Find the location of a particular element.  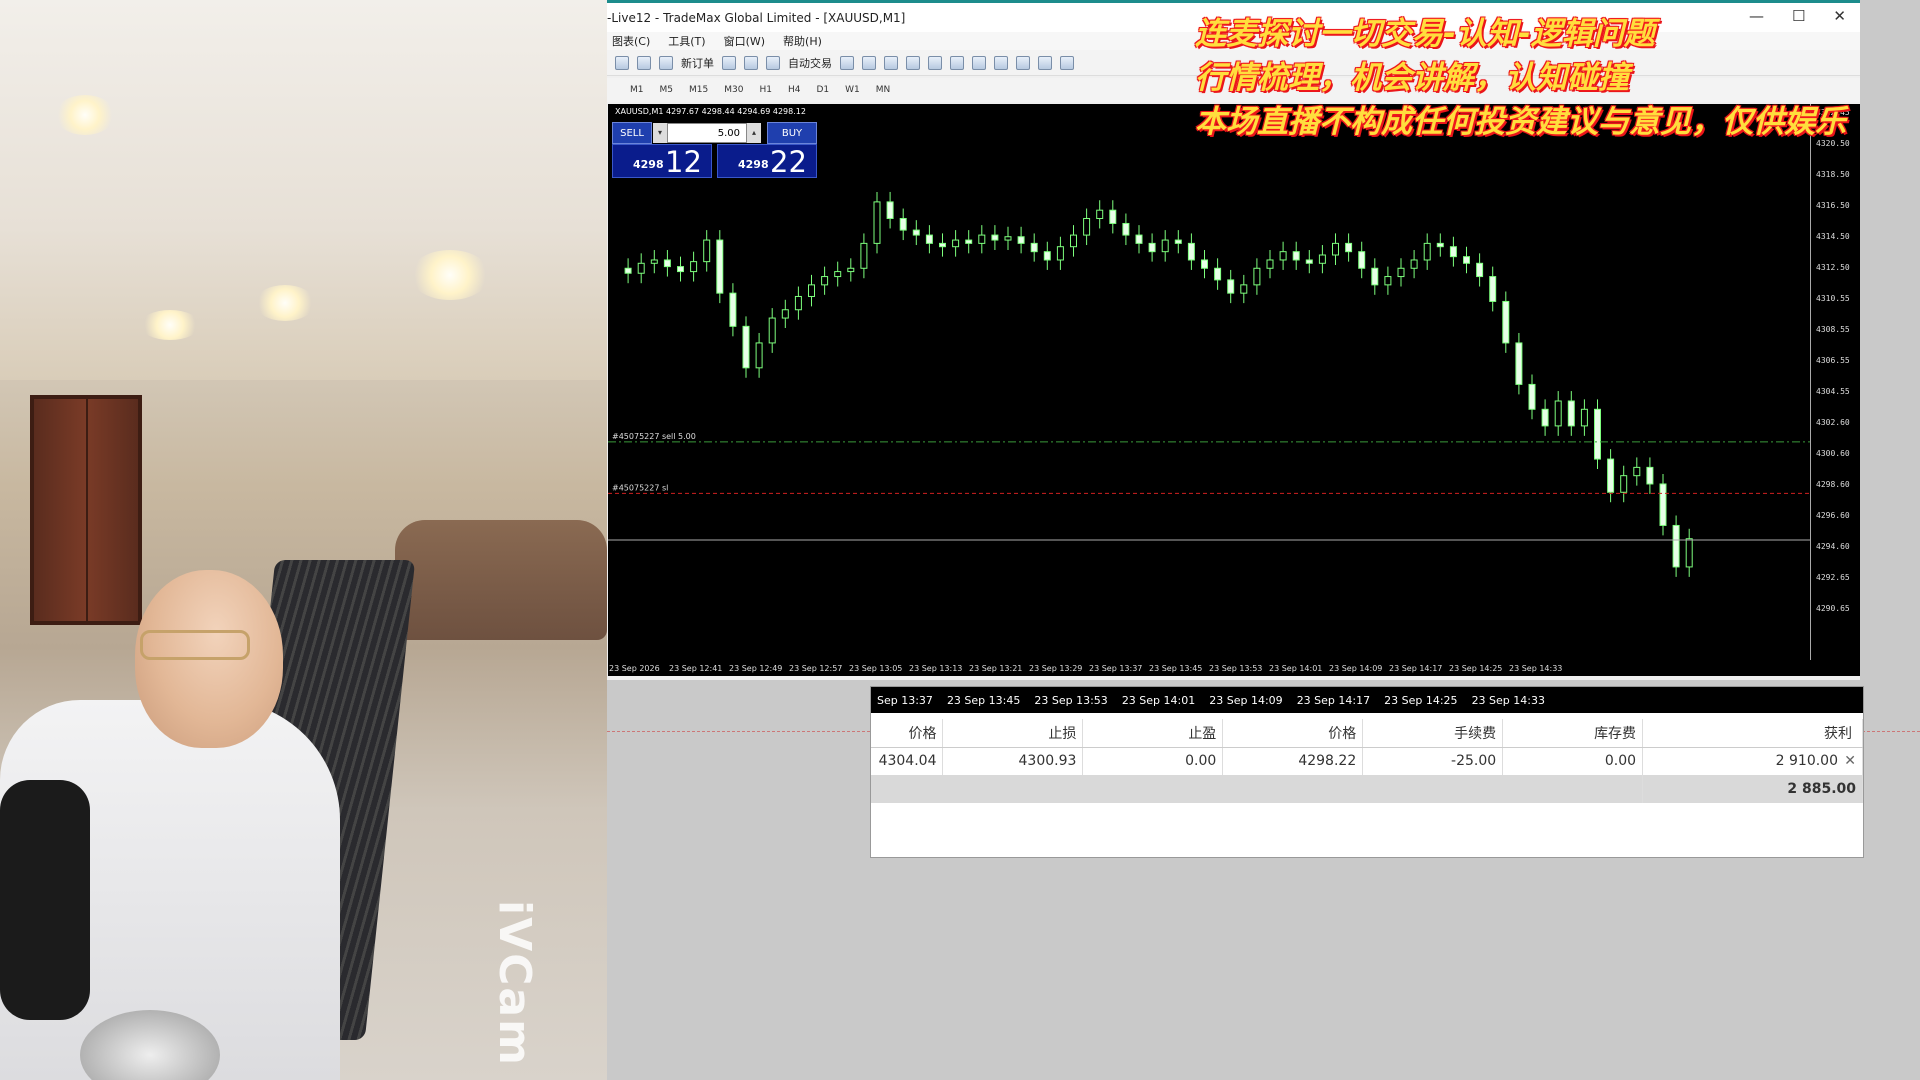

tf-m1: M1 is located at coordinates (637, 90).